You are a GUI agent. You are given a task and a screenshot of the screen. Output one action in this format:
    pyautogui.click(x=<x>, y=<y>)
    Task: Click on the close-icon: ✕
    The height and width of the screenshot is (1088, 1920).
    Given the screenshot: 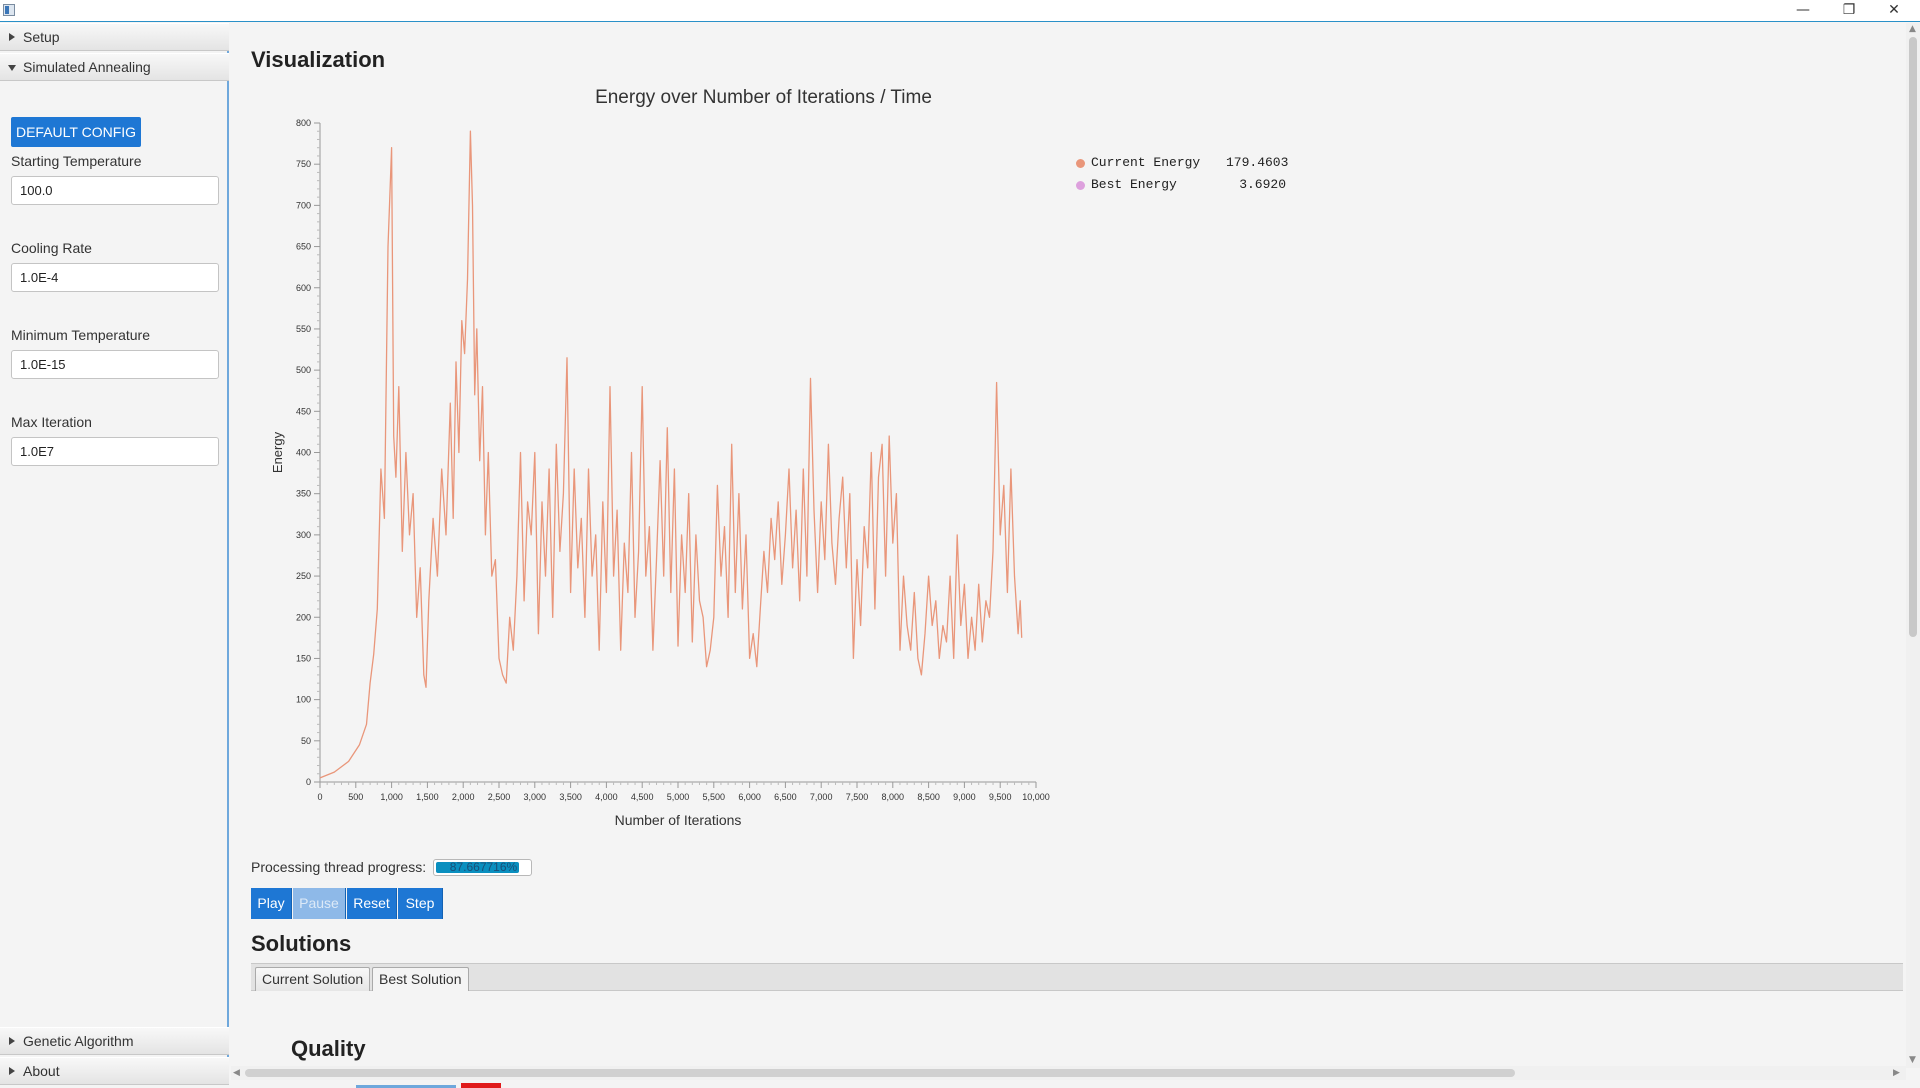 What is the action you would take?
    pyautogui.click(x=1894, y=11)
    